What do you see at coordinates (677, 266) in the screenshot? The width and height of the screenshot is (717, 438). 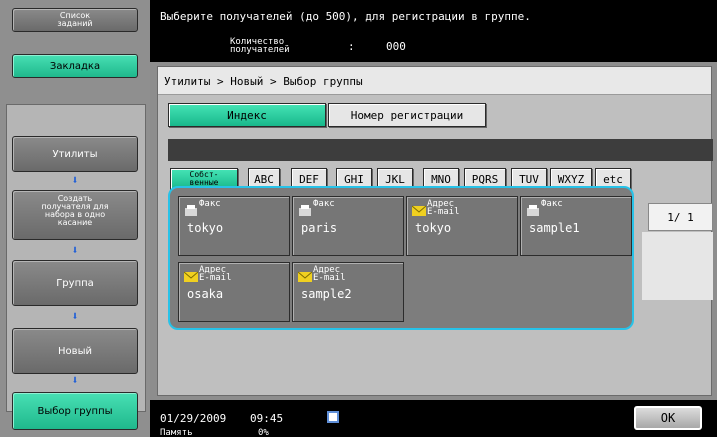 I see `scroll-area` at bounding box center [677, 266].